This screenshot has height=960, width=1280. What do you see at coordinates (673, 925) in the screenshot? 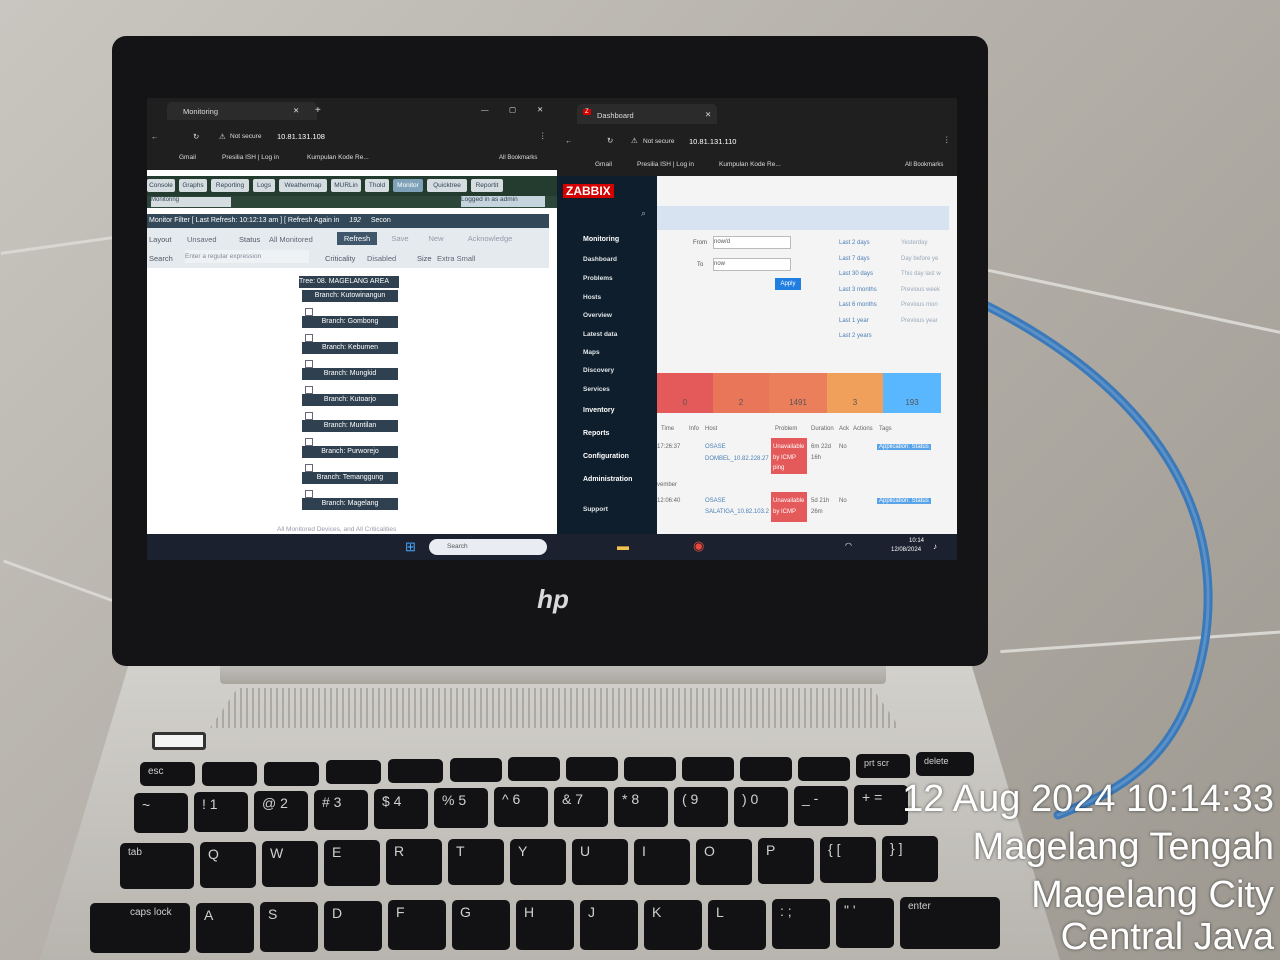
I see `key-k: K` at bounding box center [673, 925].